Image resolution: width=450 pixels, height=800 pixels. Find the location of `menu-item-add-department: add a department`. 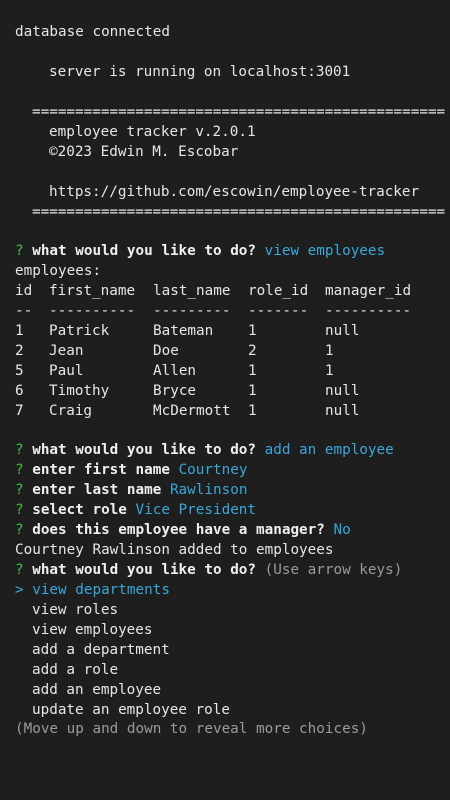

menu-item-add-department: add a department is located at coordinates (101, 650).